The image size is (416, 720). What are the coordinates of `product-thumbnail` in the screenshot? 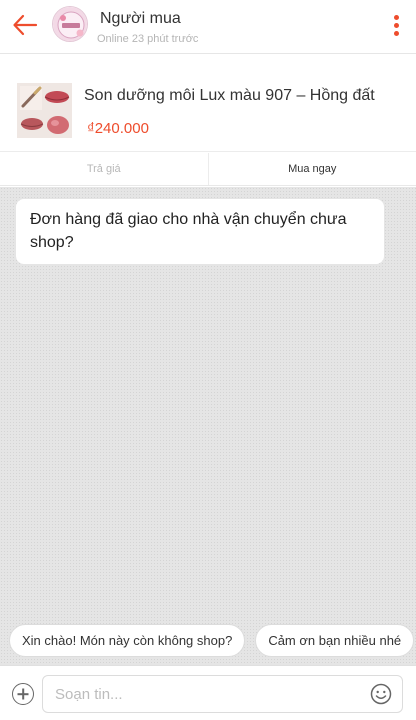 It's located at (44, 110).